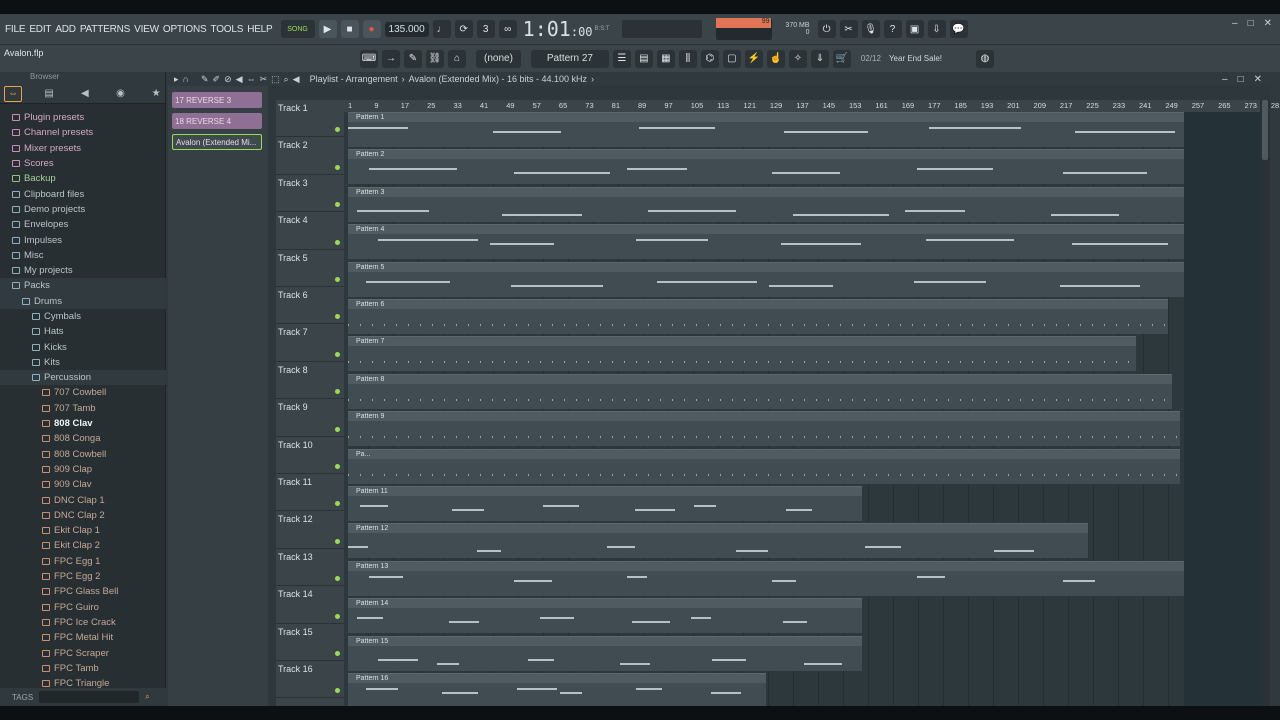  I want to click on browser-item: FPC Egg 2, so click(83, 576).